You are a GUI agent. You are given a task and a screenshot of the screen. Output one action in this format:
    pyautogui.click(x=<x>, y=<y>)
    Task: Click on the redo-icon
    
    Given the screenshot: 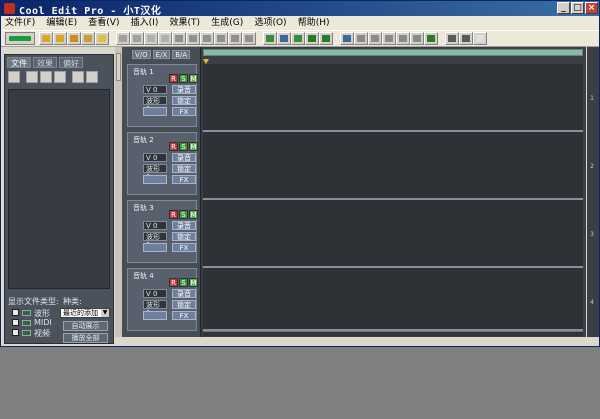 What is the action you would take?
    pyautogui.click(x=137, y=38)
    